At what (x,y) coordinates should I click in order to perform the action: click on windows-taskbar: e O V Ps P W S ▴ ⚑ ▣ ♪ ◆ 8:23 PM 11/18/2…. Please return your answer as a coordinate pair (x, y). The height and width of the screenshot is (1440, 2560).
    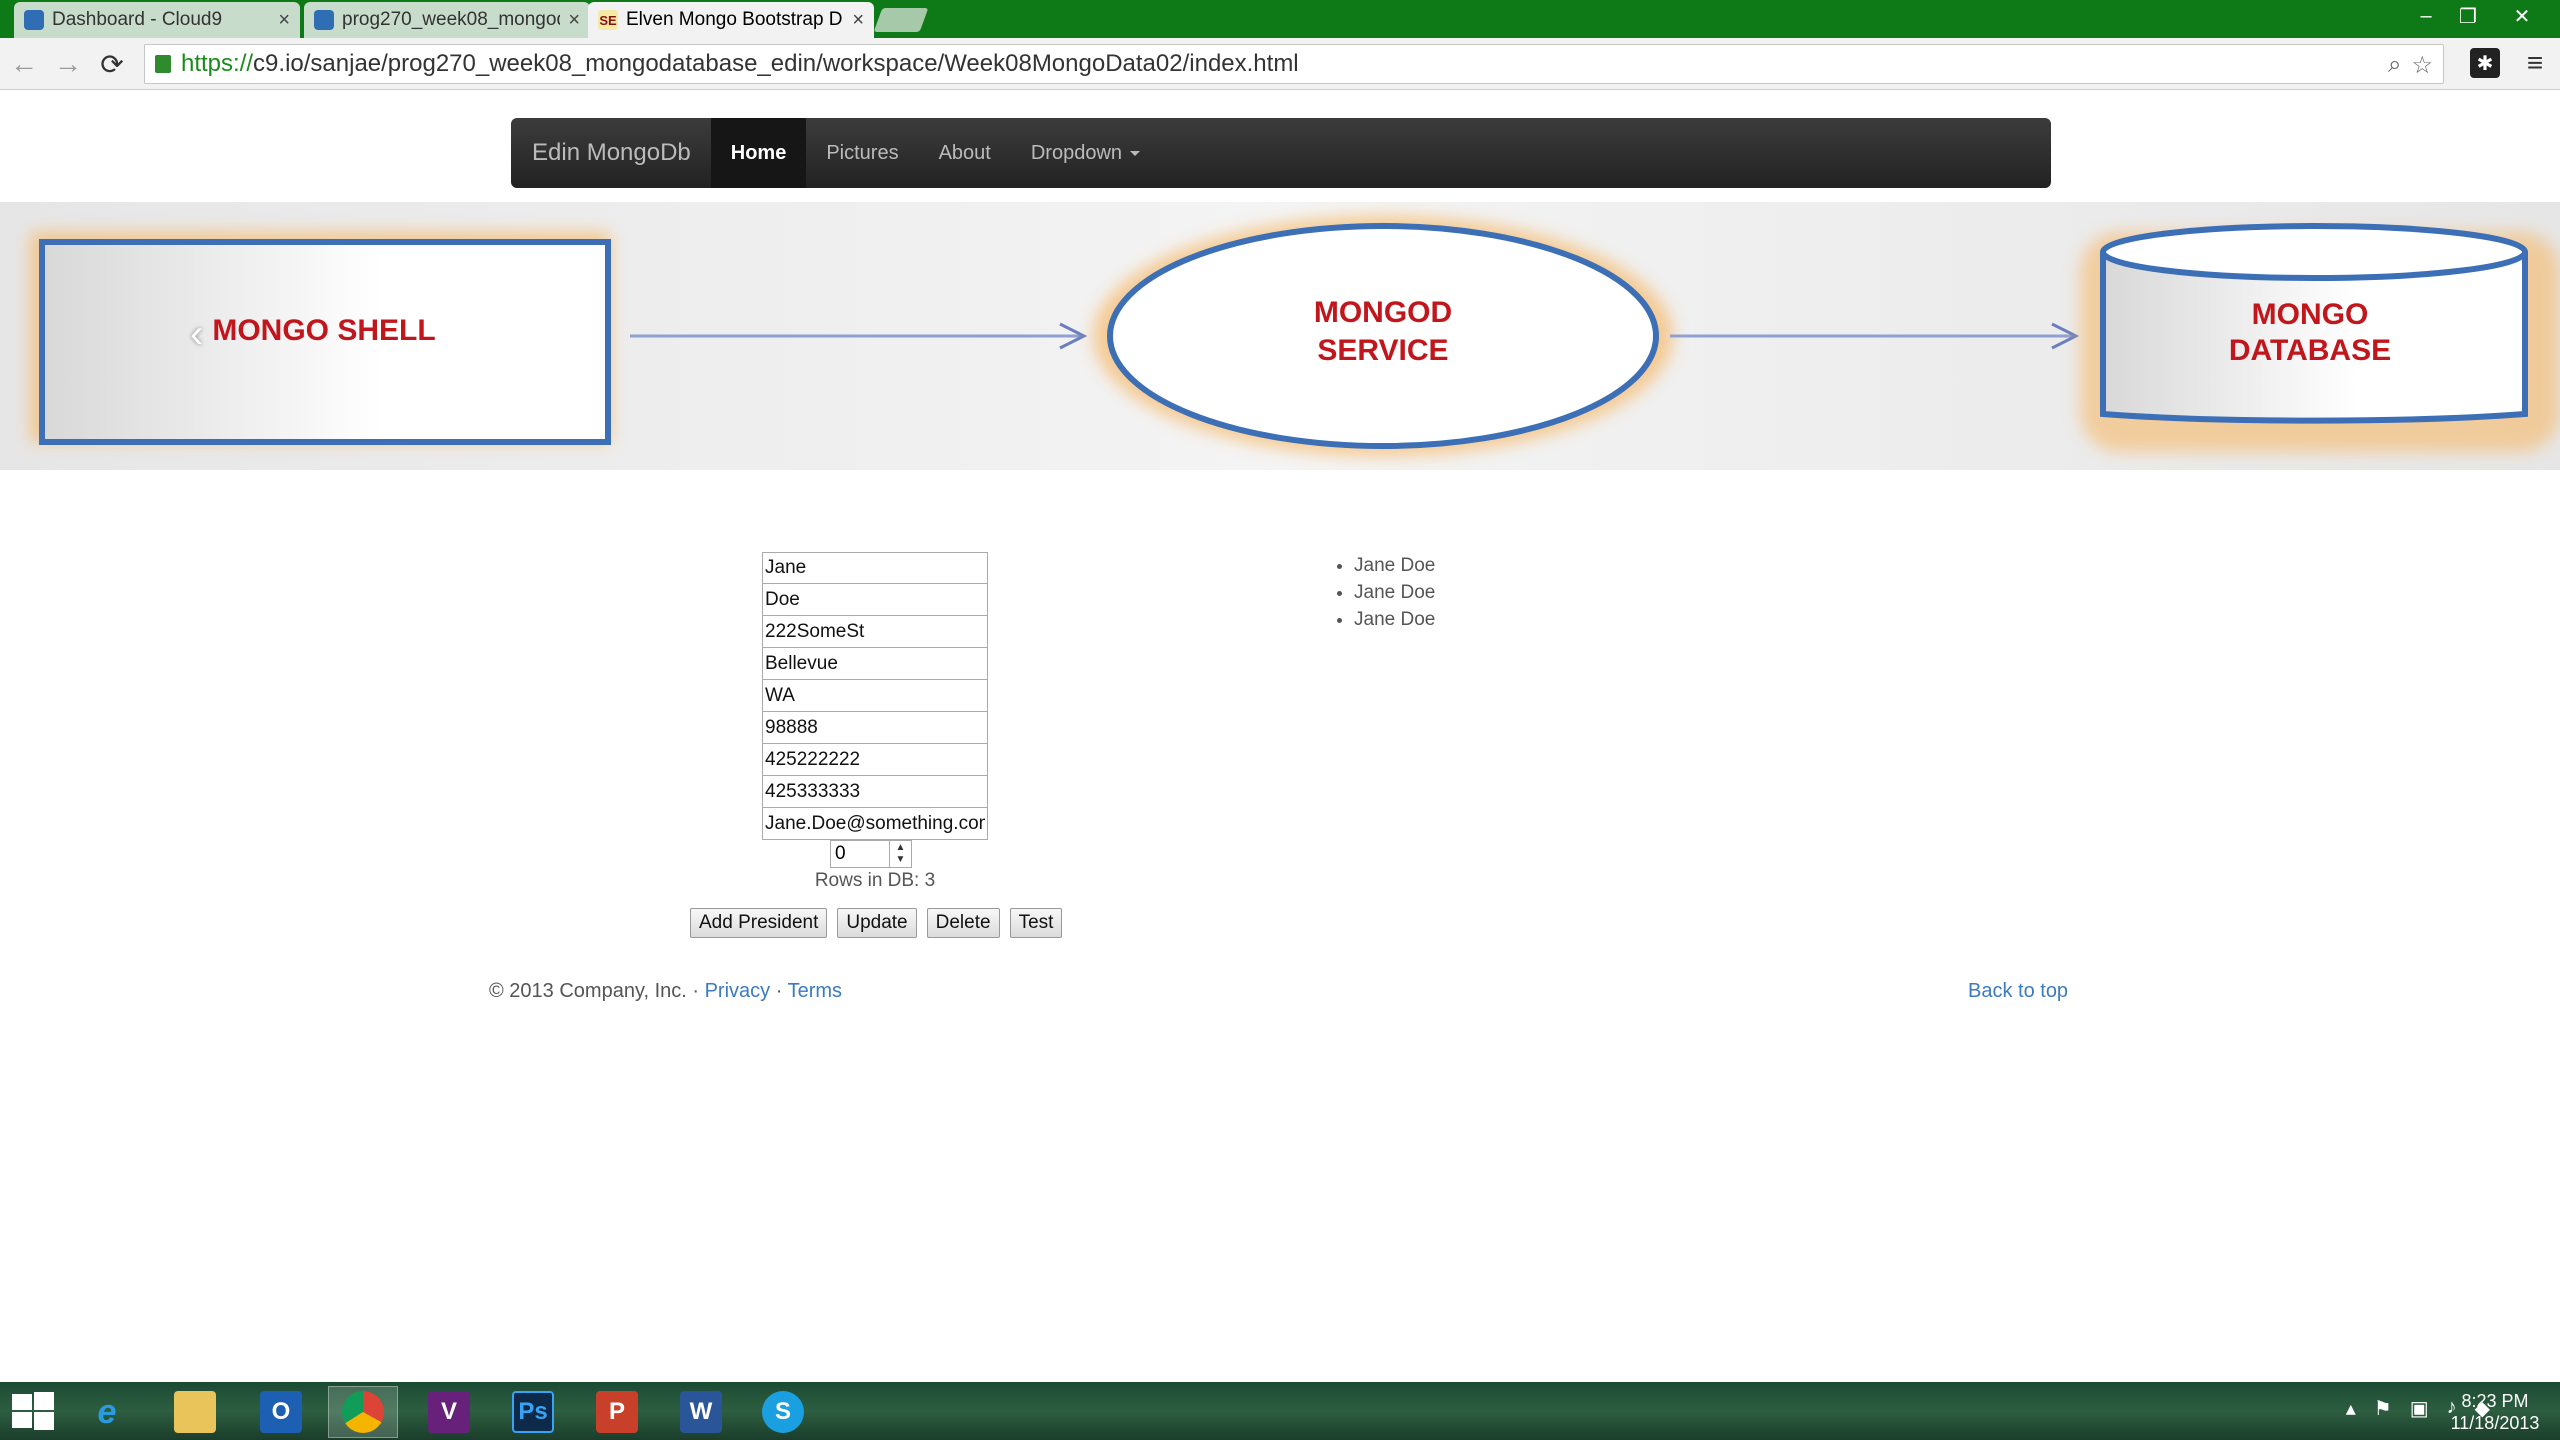
    Looking at the image, I should click on (1280, 1411).